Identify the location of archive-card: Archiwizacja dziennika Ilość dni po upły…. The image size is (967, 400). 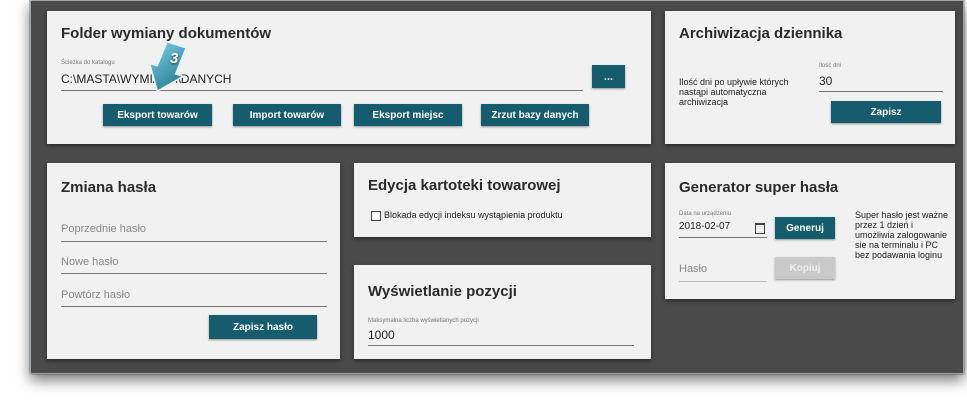
(810, 77).